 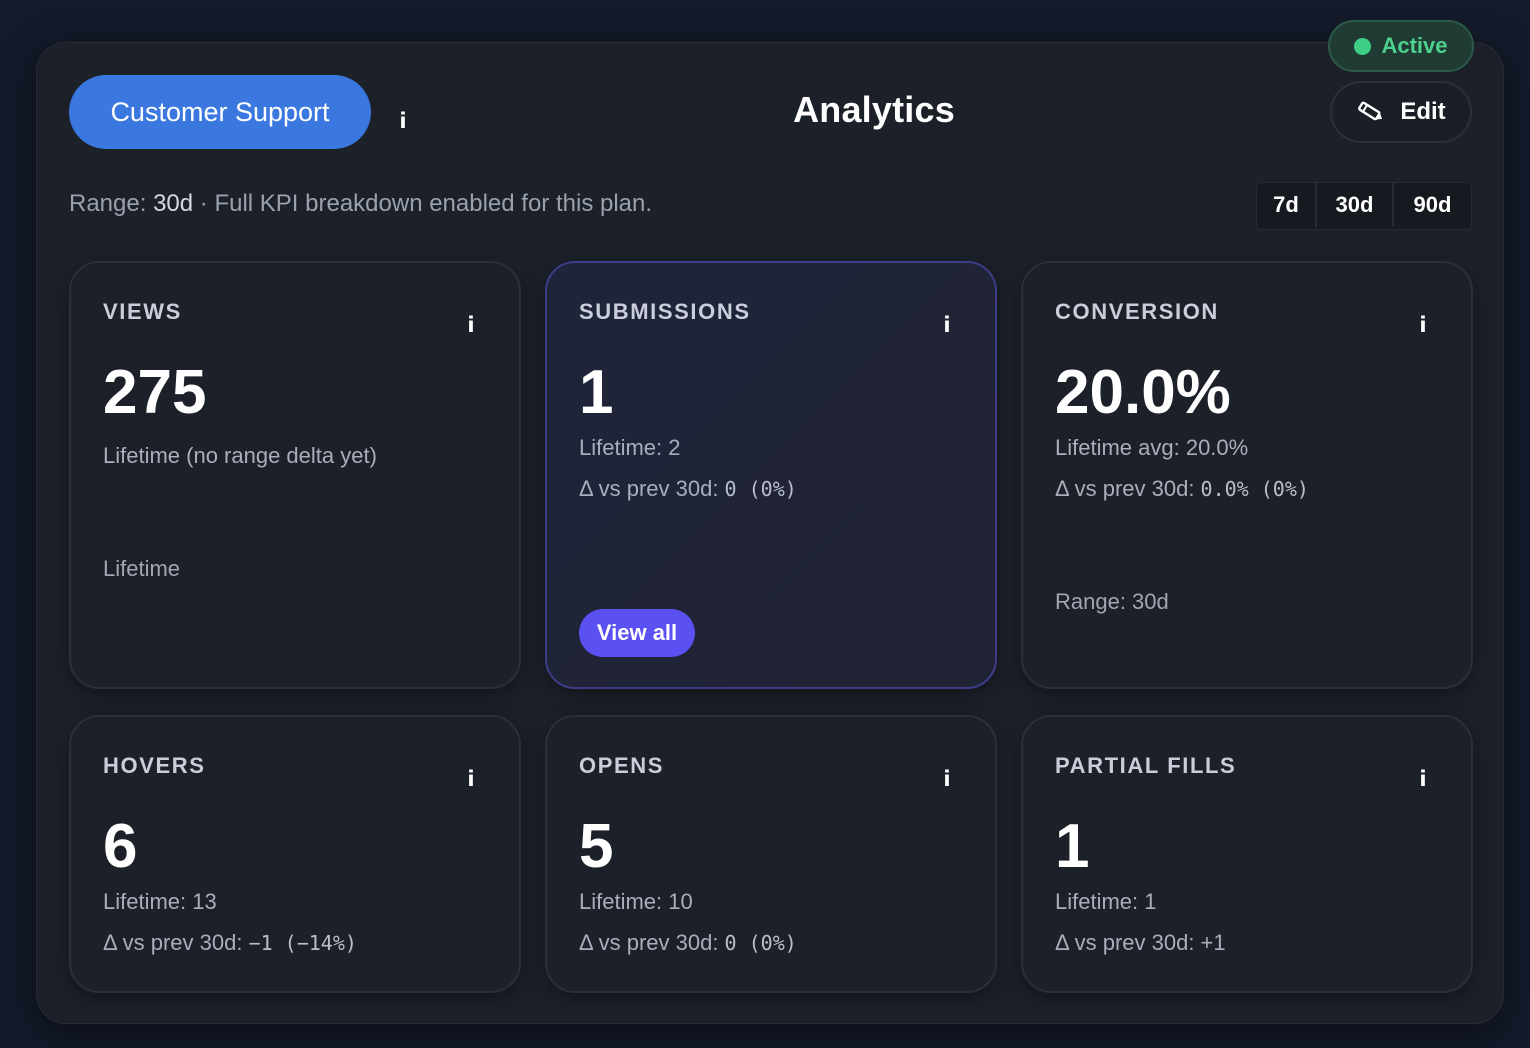 I want to click on status-badge: Active, so click(x=1401, y=46).